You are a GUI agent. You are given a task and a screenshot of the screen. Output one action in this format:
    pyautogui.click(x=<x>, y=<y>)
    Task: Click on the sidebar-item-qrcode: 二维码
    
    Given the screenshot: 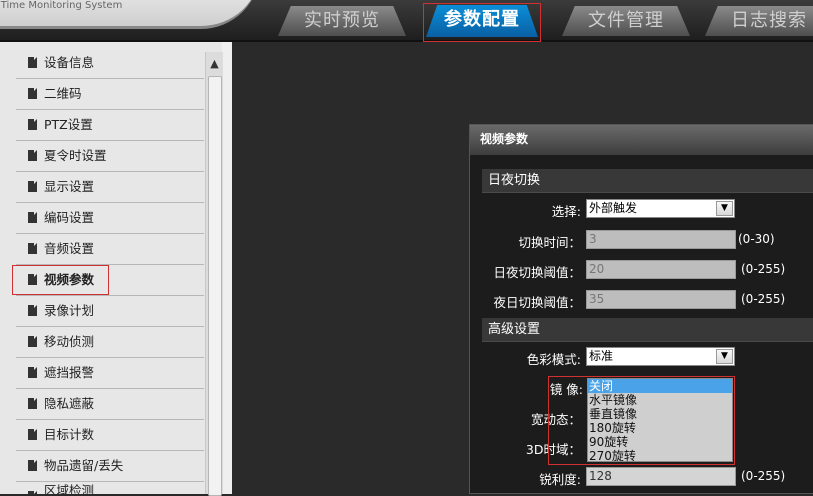 What is the action you would take?
    pyautogui.click(x=110, y=94)
    